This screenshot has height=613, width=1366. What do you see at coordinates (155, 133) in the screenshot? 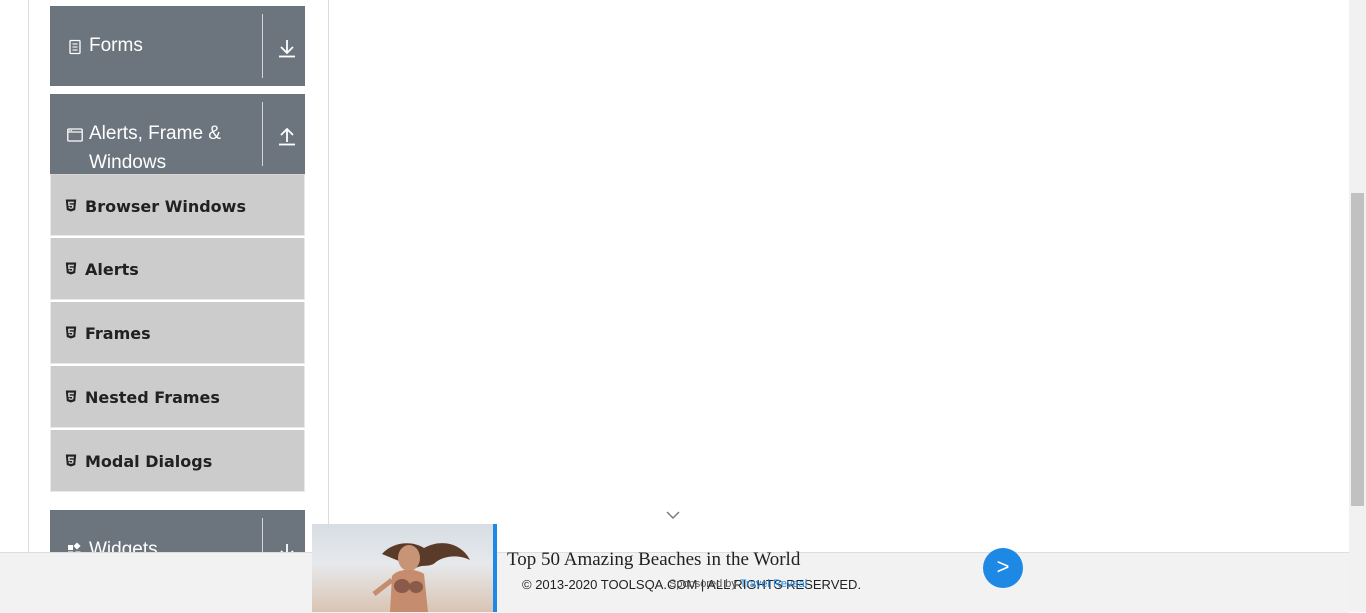
I see `group-title-alerts-line1: Alerts, Frame &` at bounding box center [155, 133].